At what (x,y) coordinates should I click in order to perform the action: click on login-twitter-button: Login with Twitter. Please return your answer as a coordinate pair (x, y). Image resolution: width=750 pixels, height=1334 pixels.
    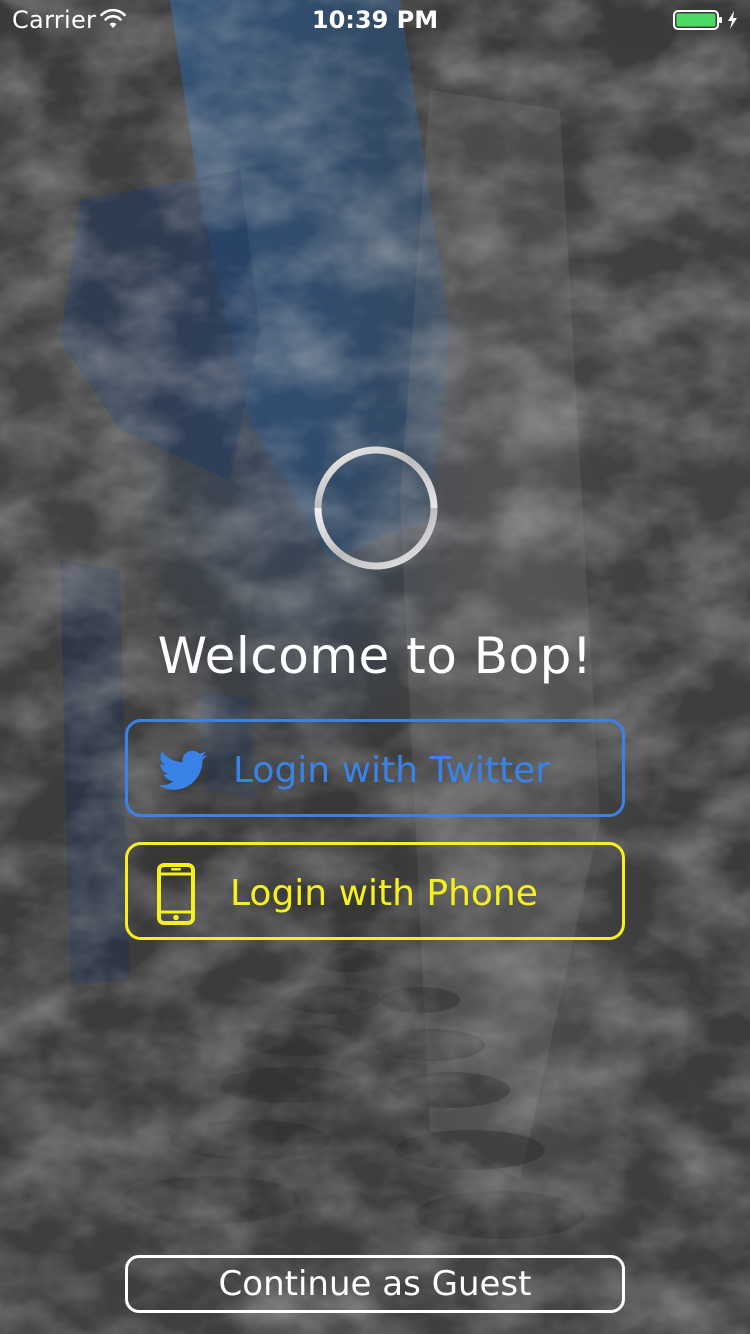
    Looking at the image, I should click on (375, 768).